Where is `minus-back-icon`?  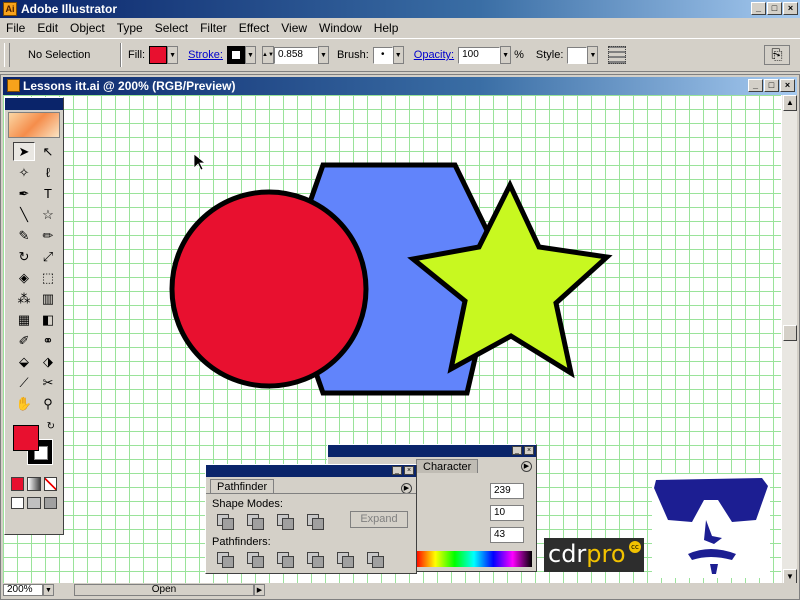 minus-back-icon is located at coordinates (375, 559).